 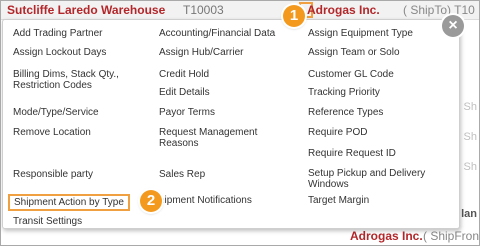 What do you see at coordinates (85, 33) in the screenshot?
I see `menu-item-add-trading-partner: Add Trading Partner` at bounding box center [85, 33].